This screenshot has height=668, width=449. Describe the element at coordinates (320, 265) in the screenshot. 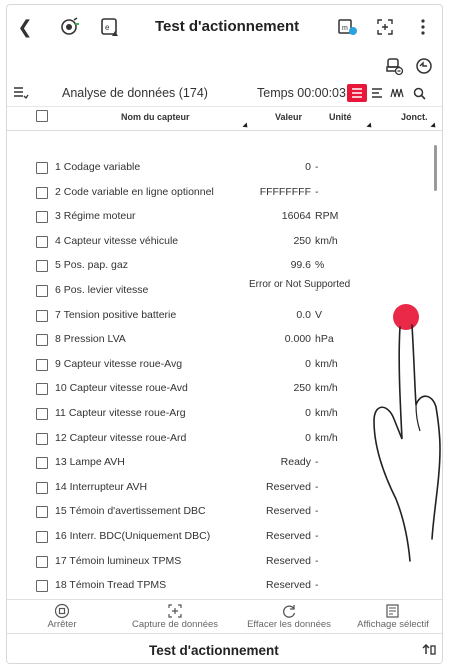

I see `sensor-unit: %` at that location.